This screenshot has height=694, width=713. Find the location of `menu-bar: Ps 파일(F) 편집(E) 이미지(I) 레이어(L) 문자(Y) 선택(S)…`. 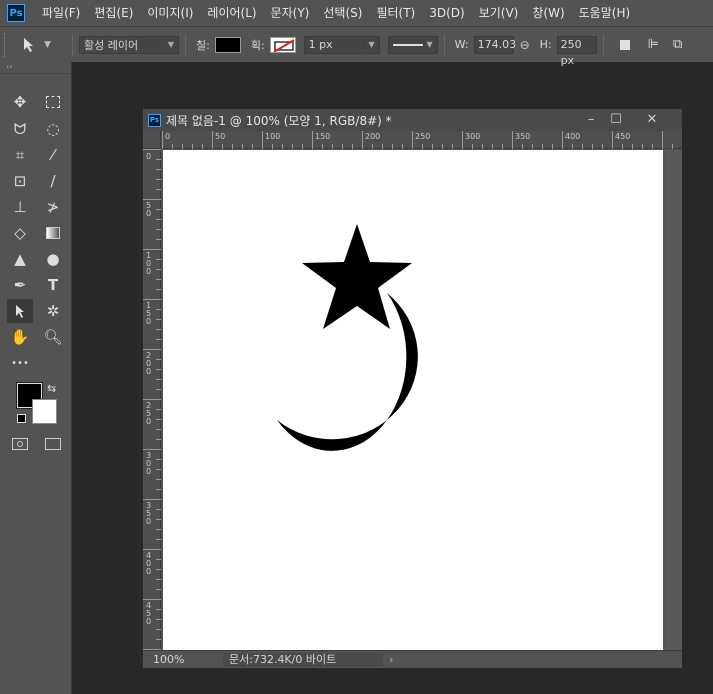

menu-bar: Ps 파일(F) 편집(E) 이미지(I) 레이어(L) 문자(Y) 선택(S)… is located at coordinates (356, 13).